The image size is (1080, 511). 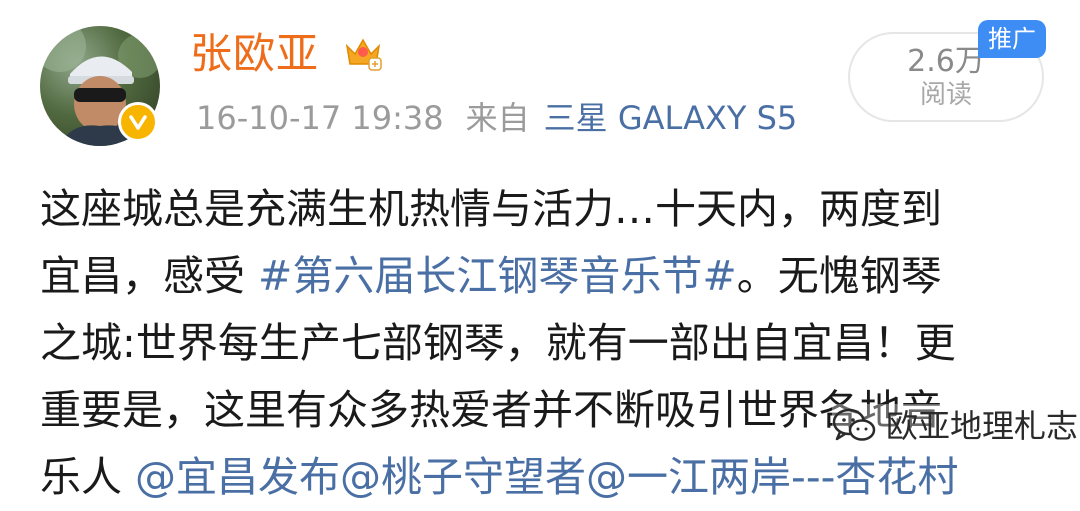 I want to click on body-line-3: 之城:世界每生产七部钢琴，就有一部出自宜昌！更, so click(x=498, y=343).